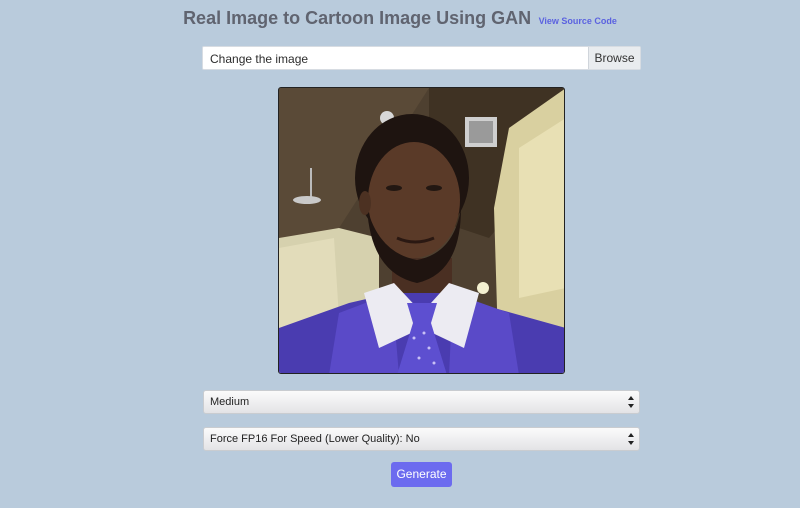 The image size is (800, 508). Describe the element at coordinates (614, 58) in the screenshot. I see `browse-button: Browse` at that location.